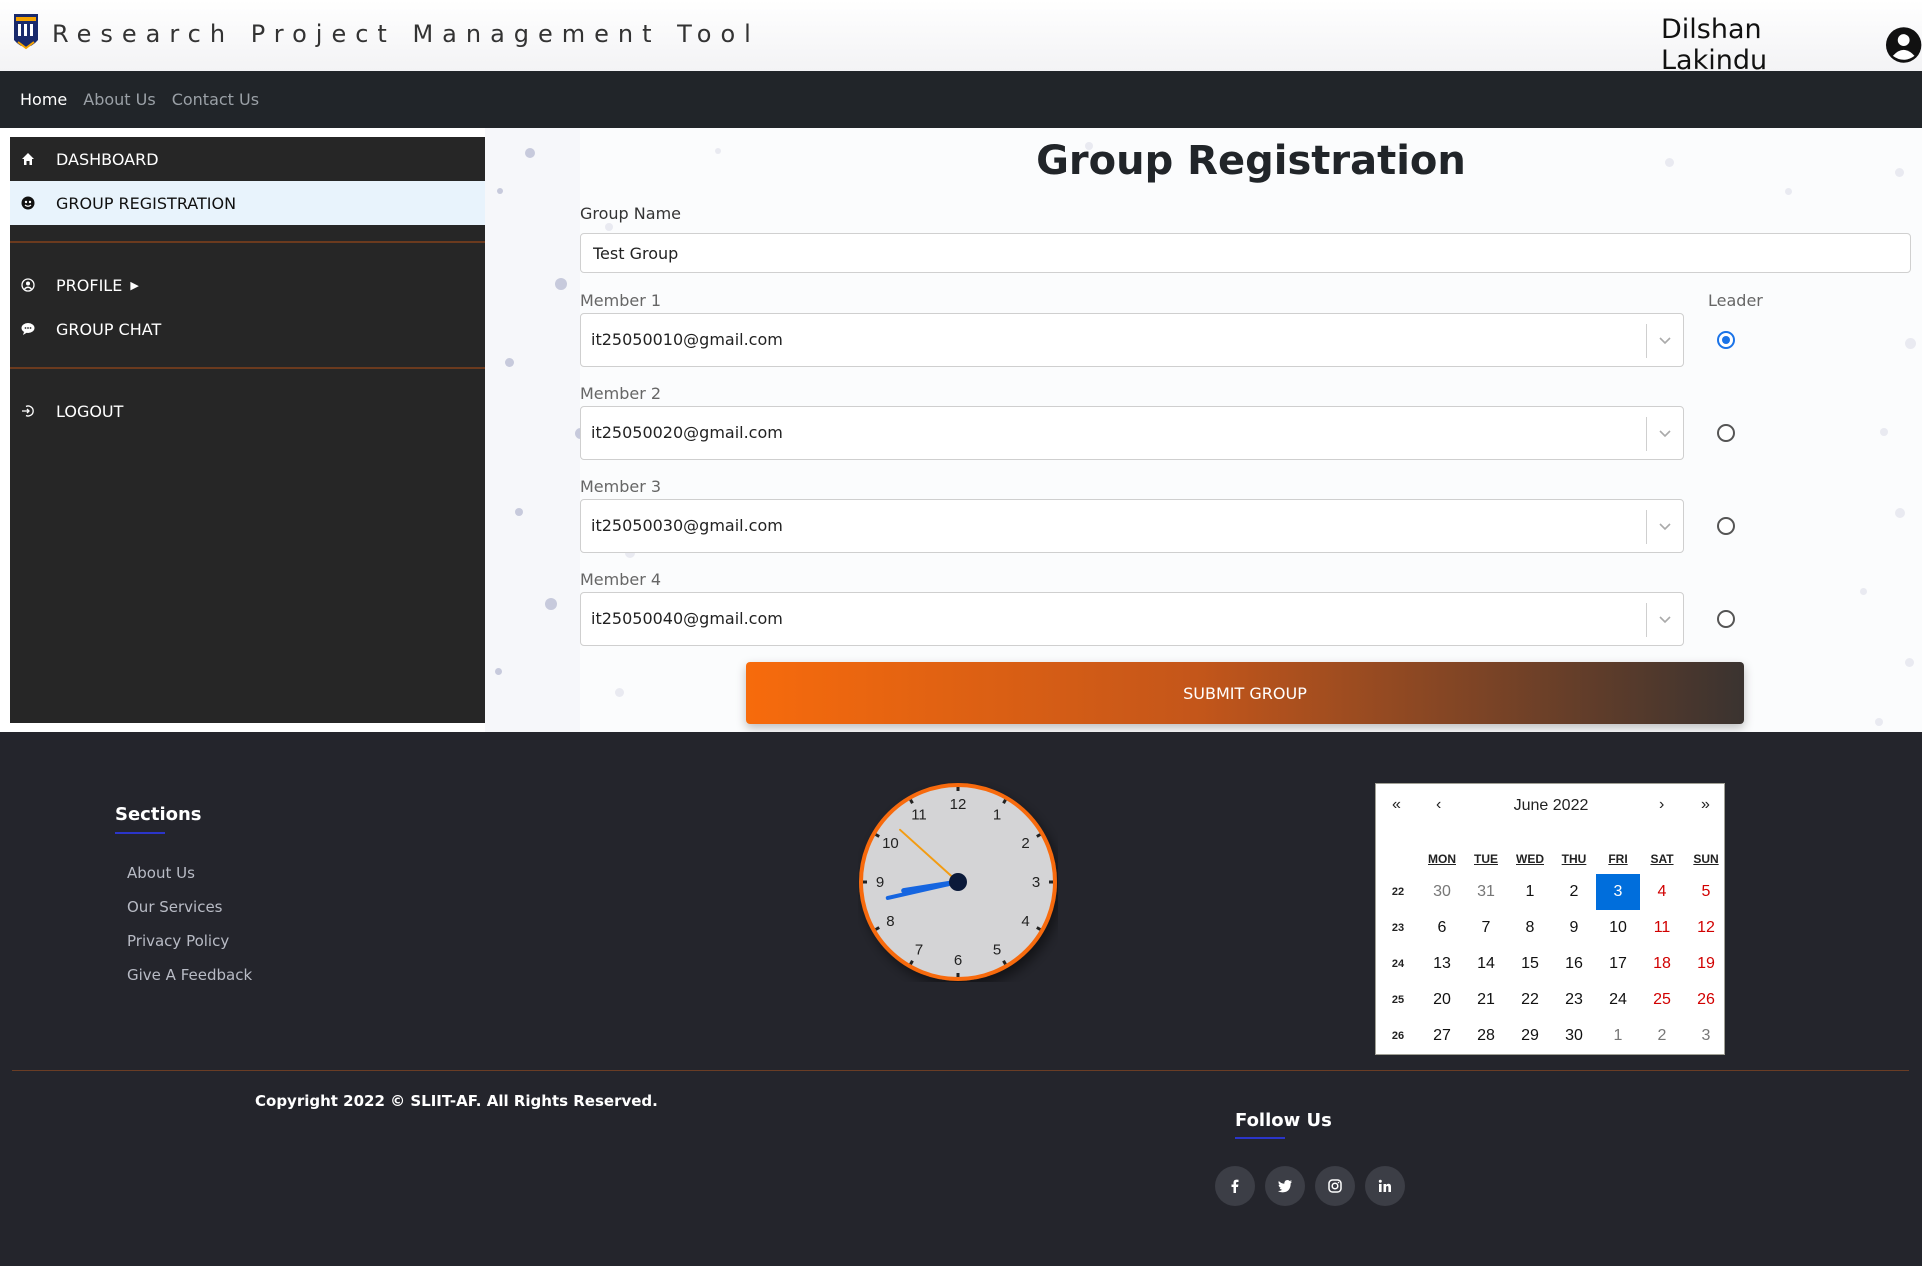  What do you see at coordinates (1726, 619) in the screenshot?
I see `member-4-leader-radio` at bounding box center [1726, 619].